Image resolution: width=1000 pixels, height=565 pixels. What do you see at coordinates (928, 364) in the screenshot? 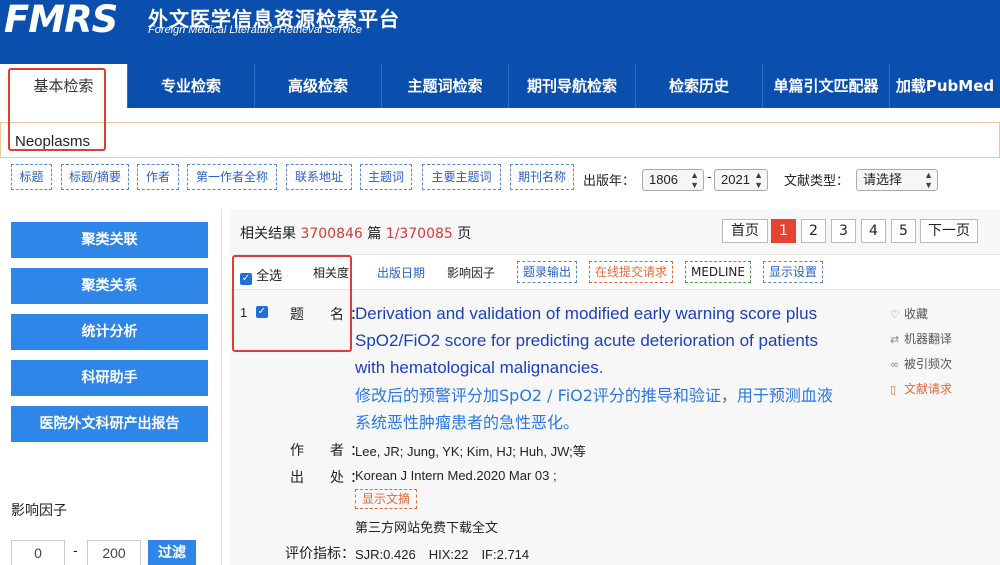
I see `cited-count-label: 被引频次` at bounding box center [928, 364].